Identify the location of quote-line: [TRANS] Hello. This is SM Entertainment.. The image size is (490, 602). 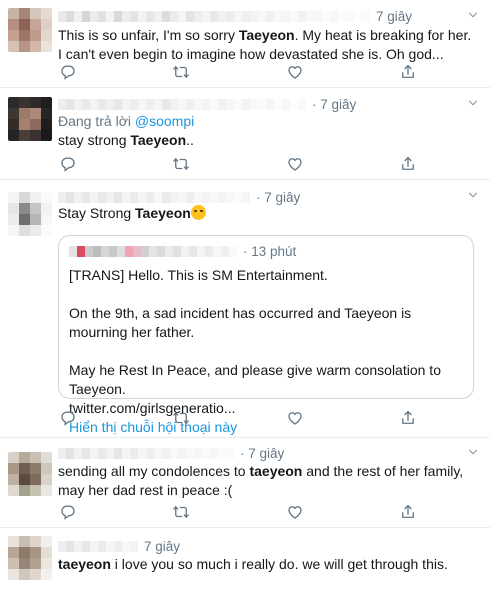
(198, 275).